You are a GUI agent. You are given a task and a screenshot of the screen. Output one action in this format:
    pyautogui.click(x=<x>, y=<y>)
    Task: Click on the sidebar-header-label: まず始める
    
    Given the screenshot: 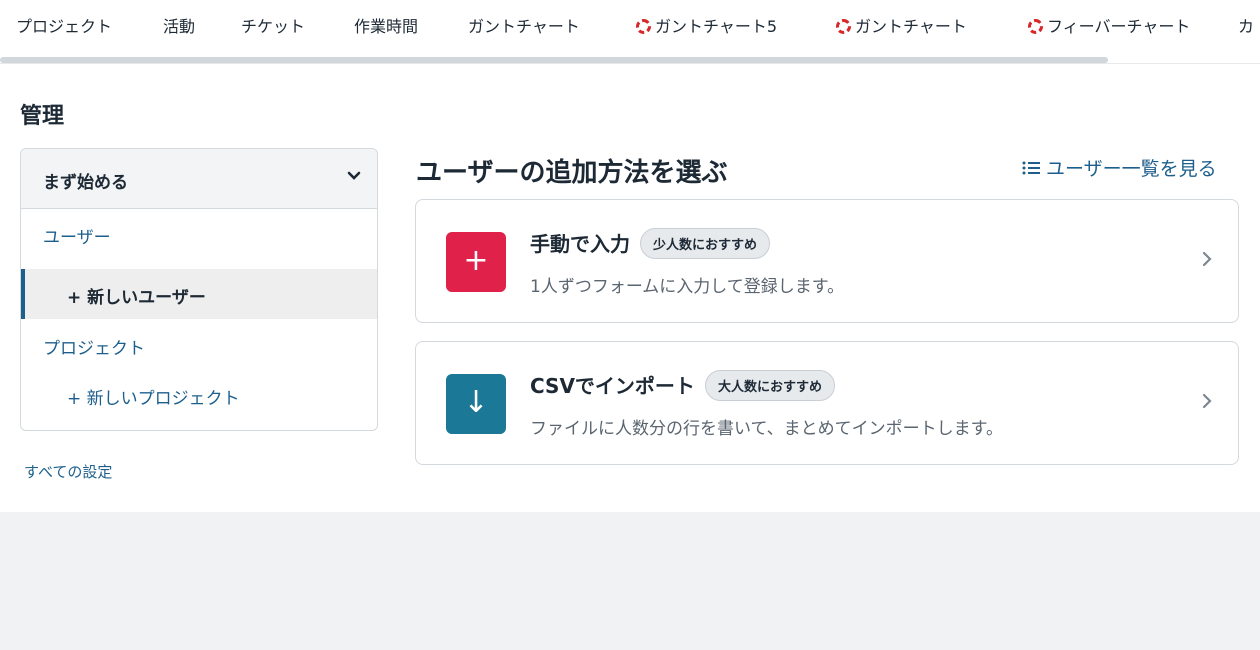 What is the action you would take?
    pyautogui.click(x=85, y=183)
    